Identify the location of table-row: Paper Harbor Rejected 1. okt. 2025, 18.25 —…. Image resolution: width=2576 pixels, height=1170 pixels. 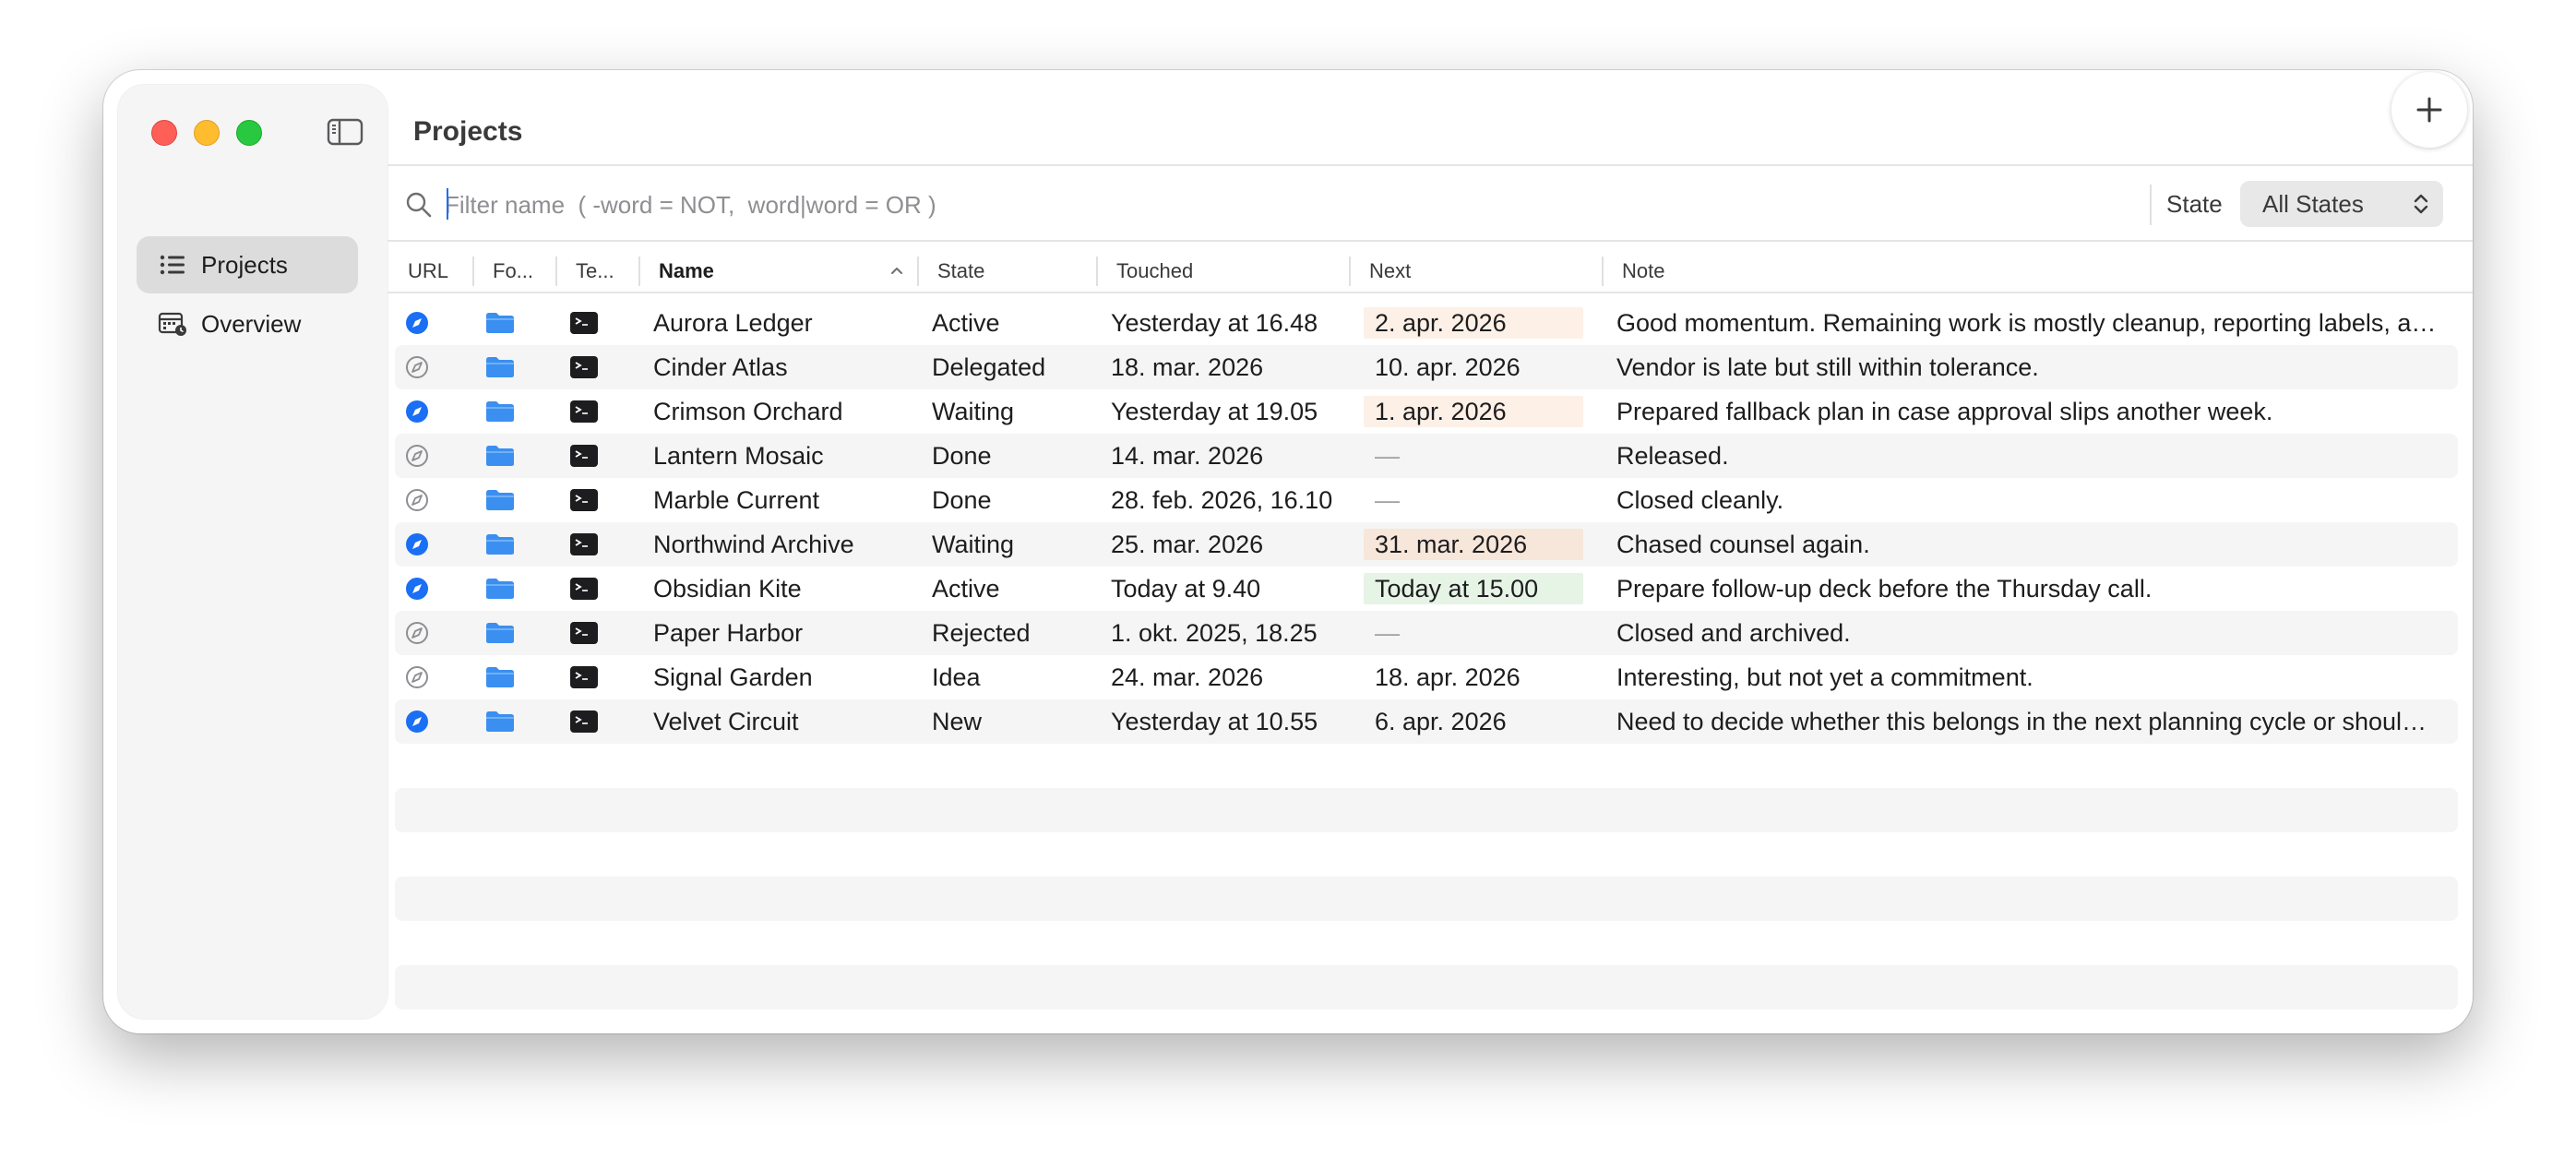
(1426, 633).